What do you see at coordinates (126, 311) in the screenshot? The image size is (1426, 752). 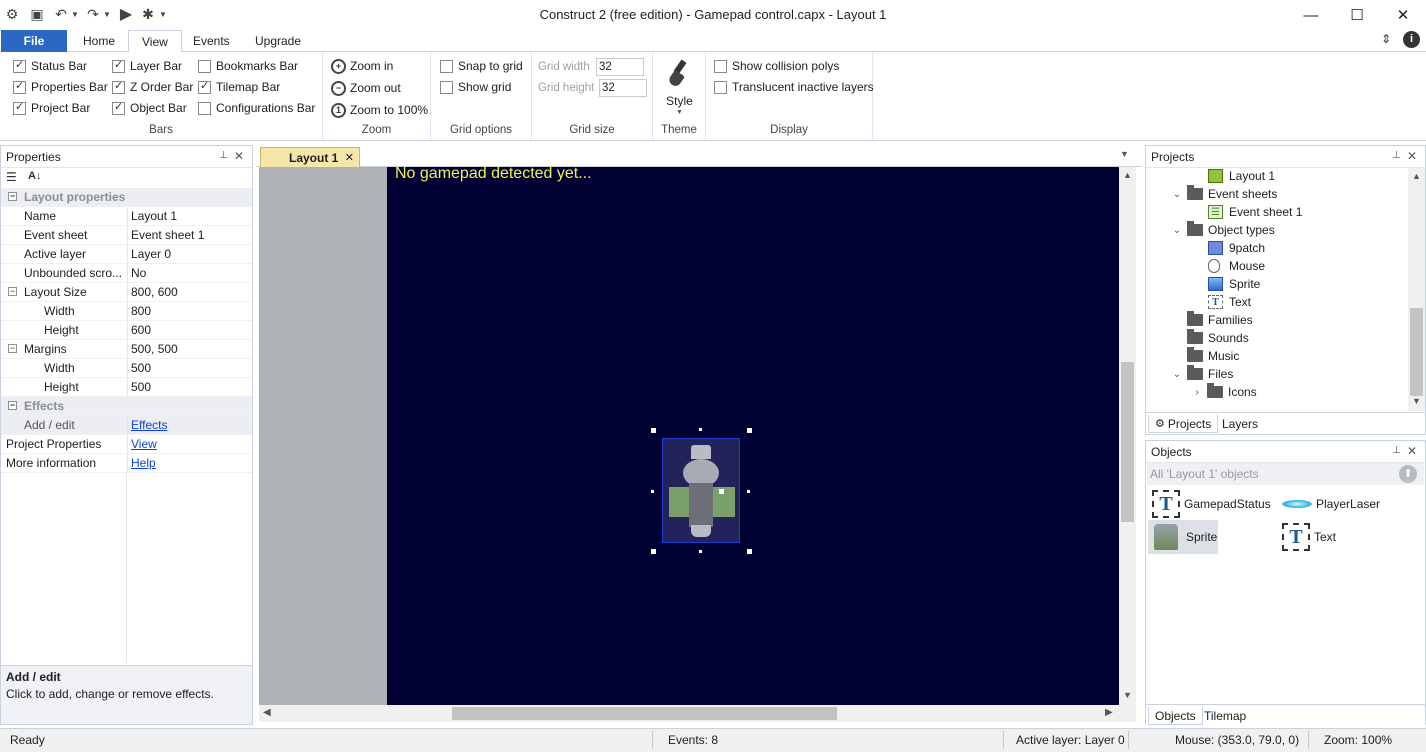 I see `property-row-layout-width: Width 800` at bounding box center [126, 311].